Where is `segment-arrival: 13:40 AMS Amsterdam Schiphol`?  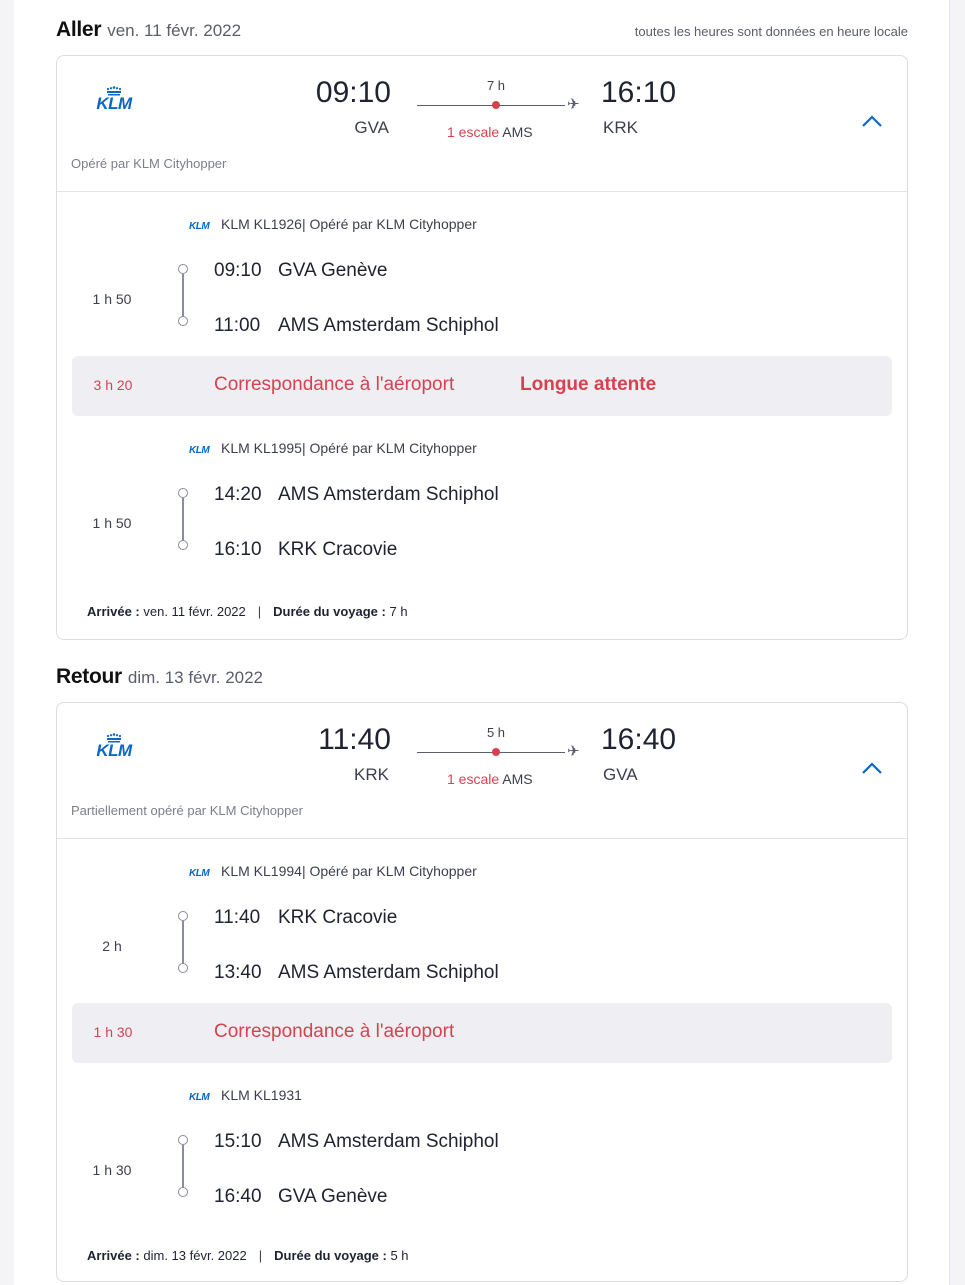 segment-arrival: 13:40 AMS Amsterdam Schiphol is located at coordinates (356, 972).